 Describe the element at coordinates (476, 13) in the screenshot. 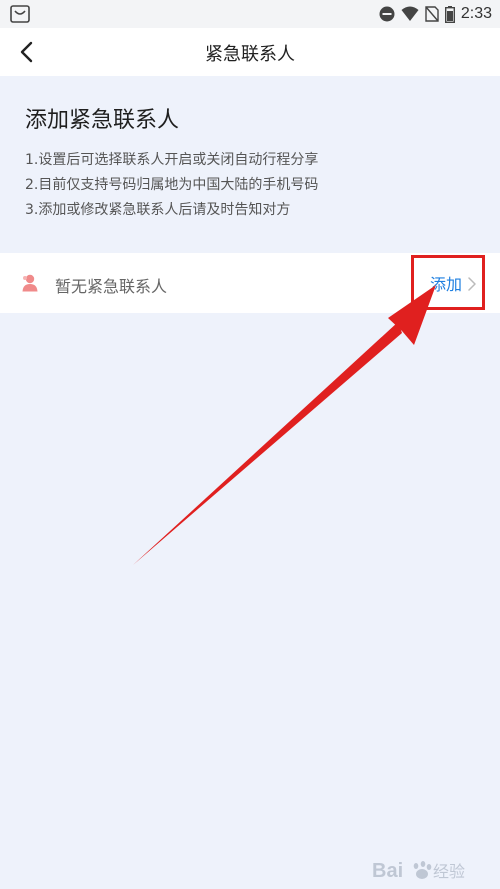

I see `status-time: 2:33` at that location.